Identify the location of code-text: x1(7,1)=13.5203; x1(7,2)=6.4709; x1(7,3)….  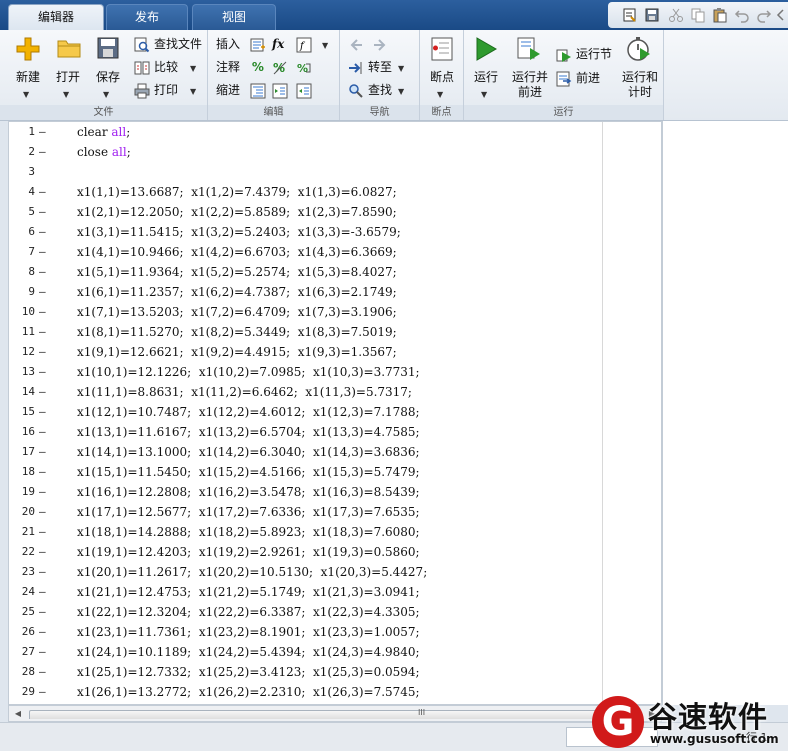
(237, 312).